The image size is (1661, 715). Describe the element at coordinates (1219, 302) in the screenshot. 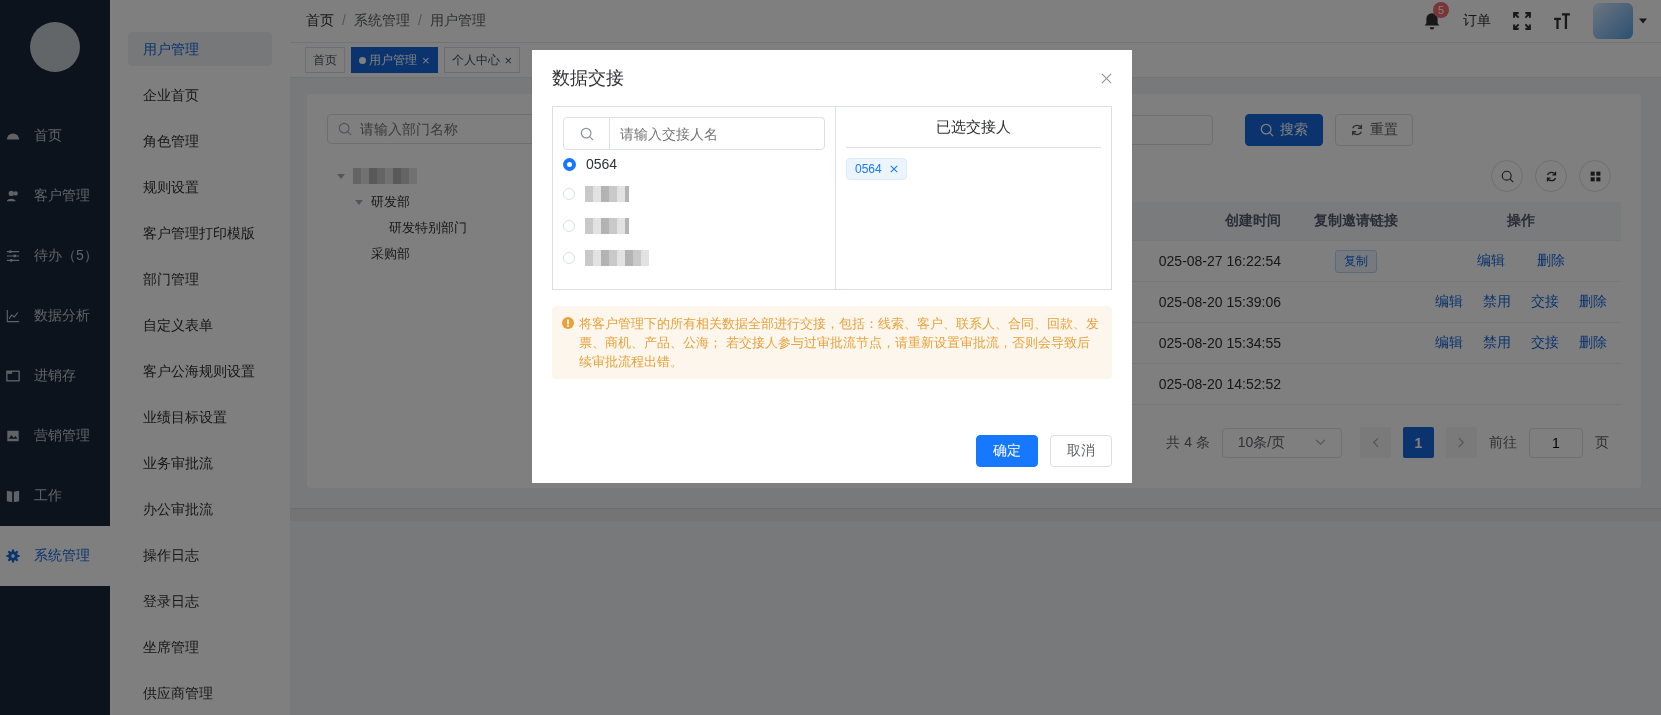

I see `table-cell-text: 025-08-20 15:39:06` at that location.